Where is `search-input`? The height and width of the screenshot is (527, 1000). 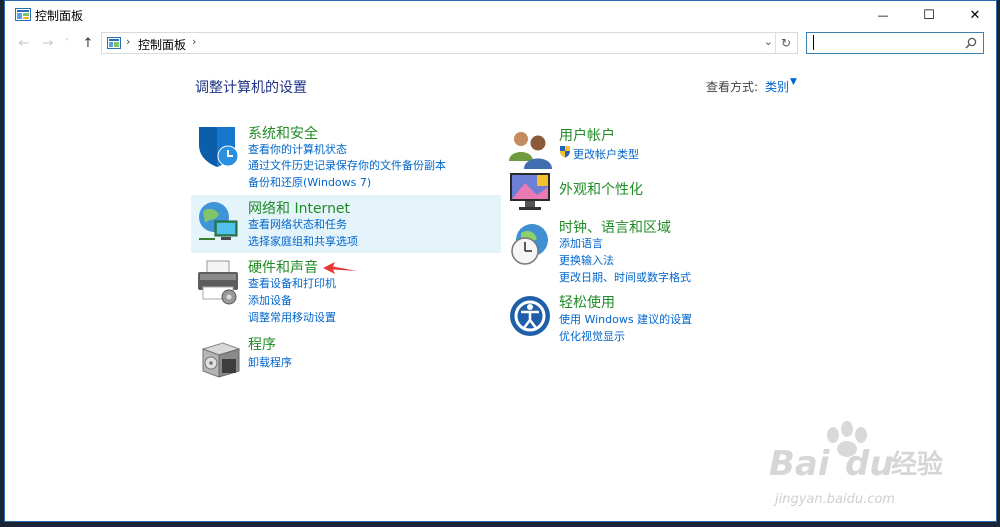 search-input is located at coordinates (883, 42).